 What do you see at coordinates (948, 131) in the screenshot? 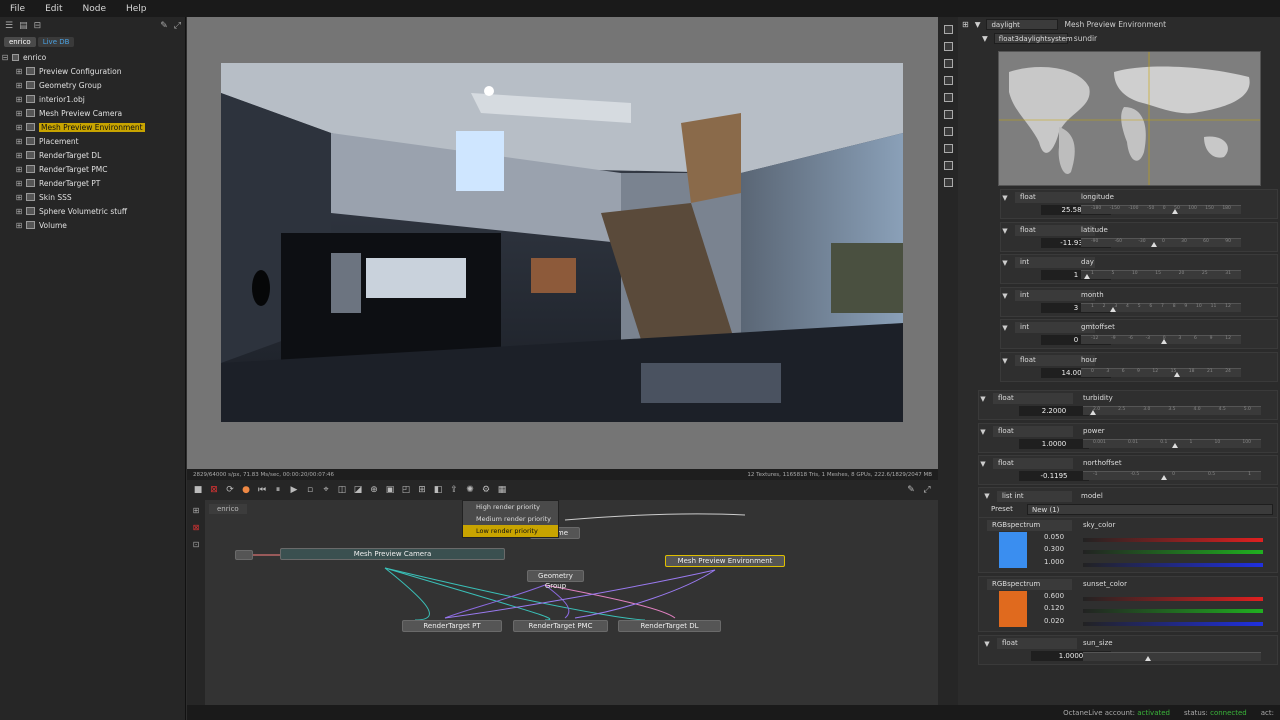
I see `image-icon` at bounding box center [948, 131].